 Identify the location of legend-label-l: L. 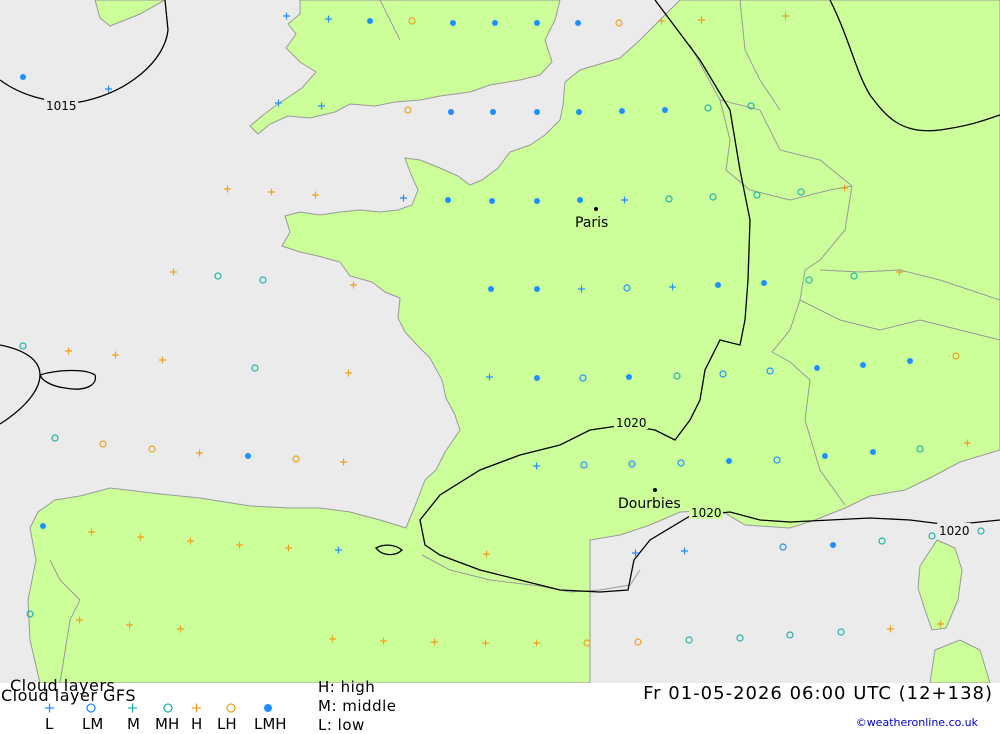
(49, 724).